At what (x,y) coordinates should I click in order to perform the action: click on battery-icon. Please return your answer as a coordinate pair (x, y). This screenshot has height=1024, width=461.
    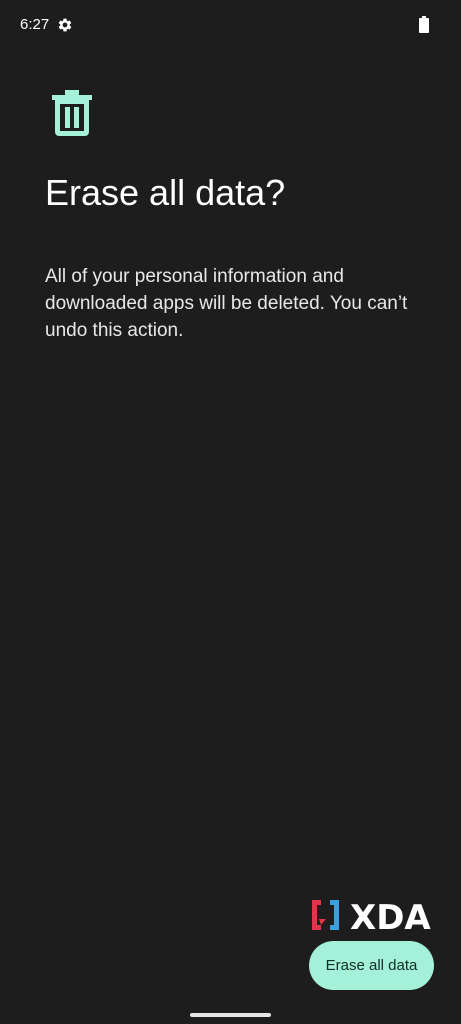
    Looking at the image, I should click on (424, 24).